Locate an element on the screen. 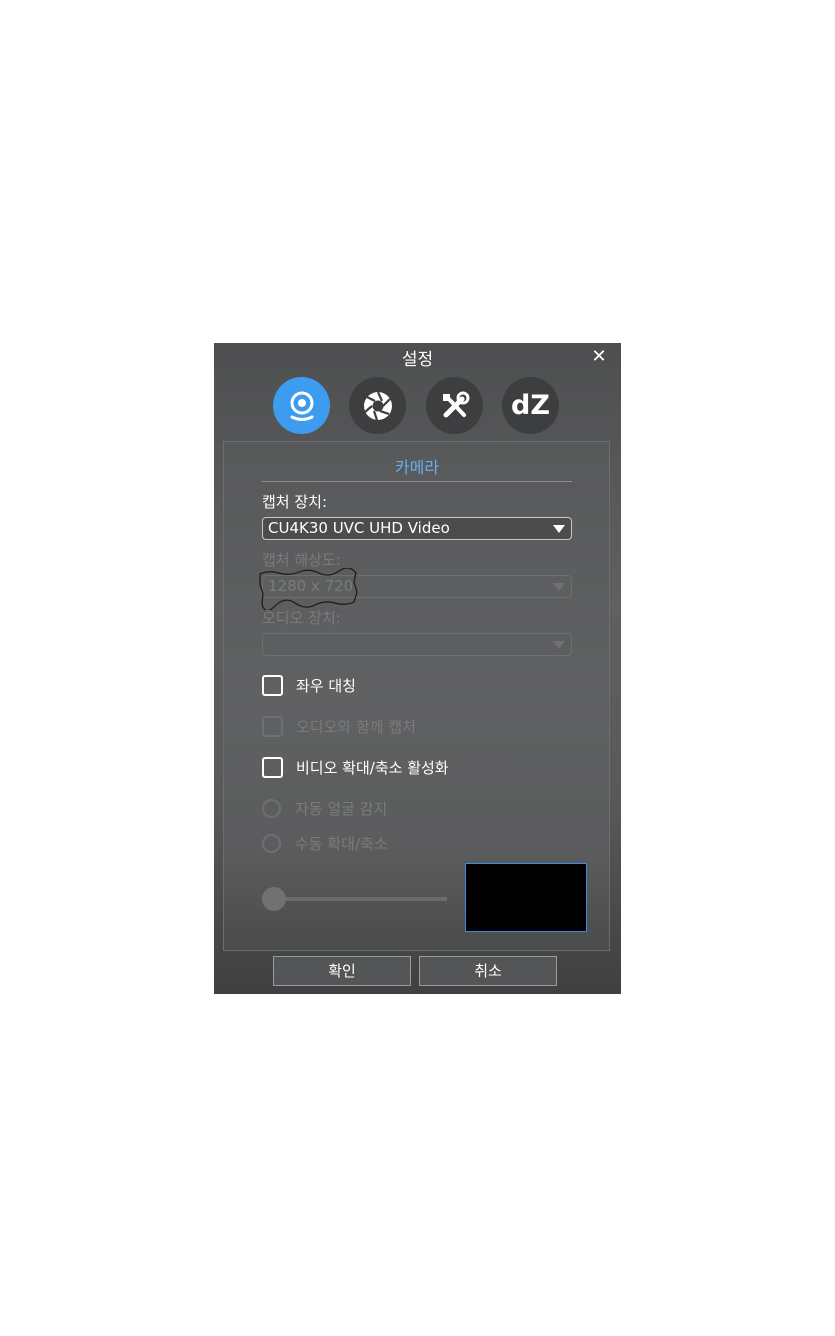 The image size is (835, 1336). enable-zoom-checkbox is located at coordinates (272, 767).